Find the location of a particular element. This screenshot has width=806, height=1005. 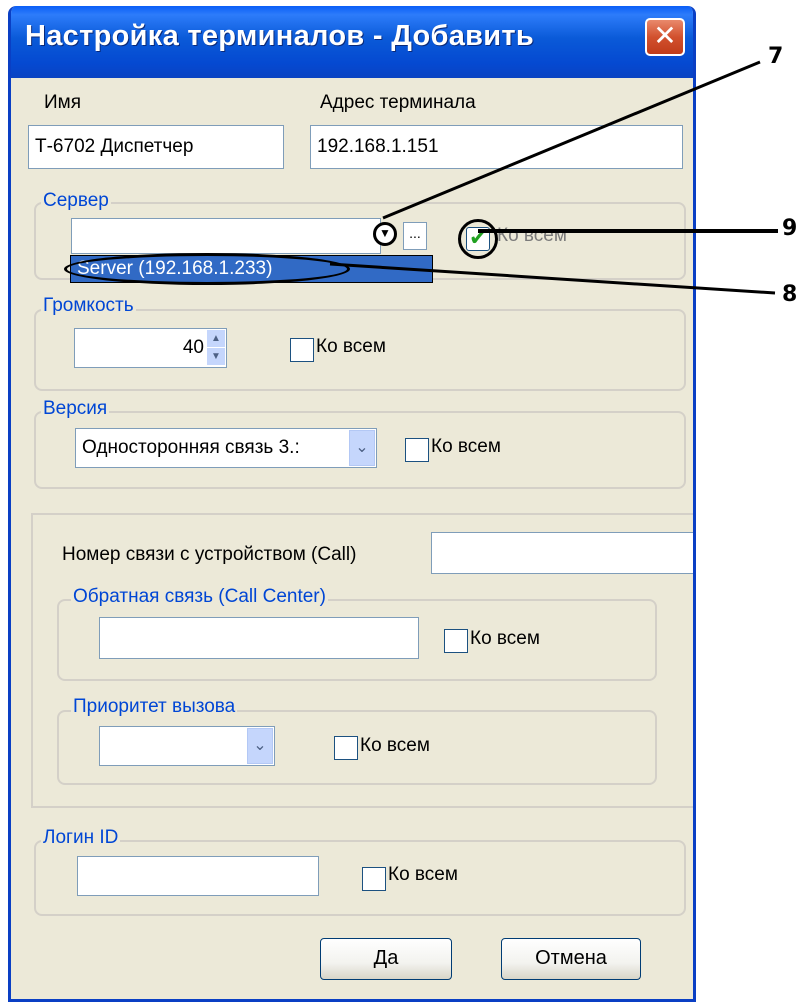

volume-to-all-checkbox is located at coordinates (302, 350).